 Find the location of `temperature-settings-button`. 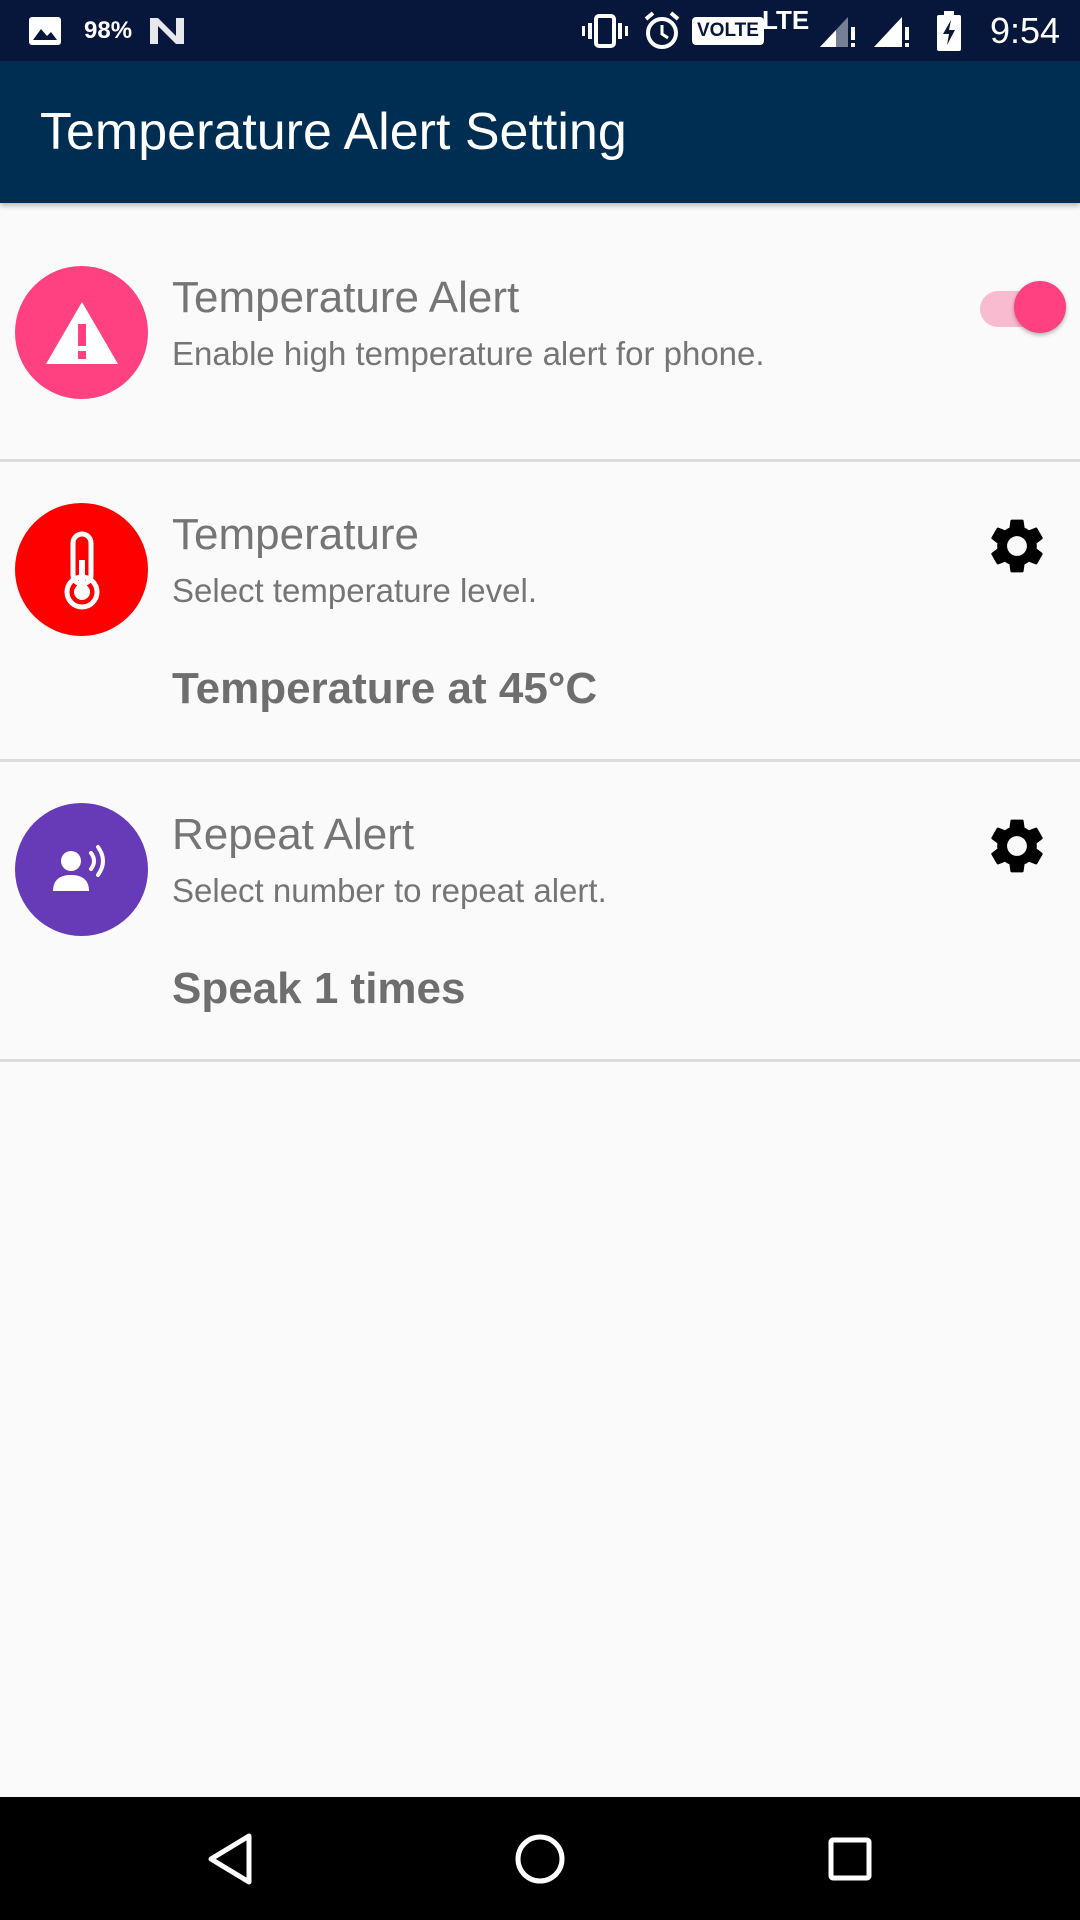

temperature-settings-button is located at coordinates (1017, 546).